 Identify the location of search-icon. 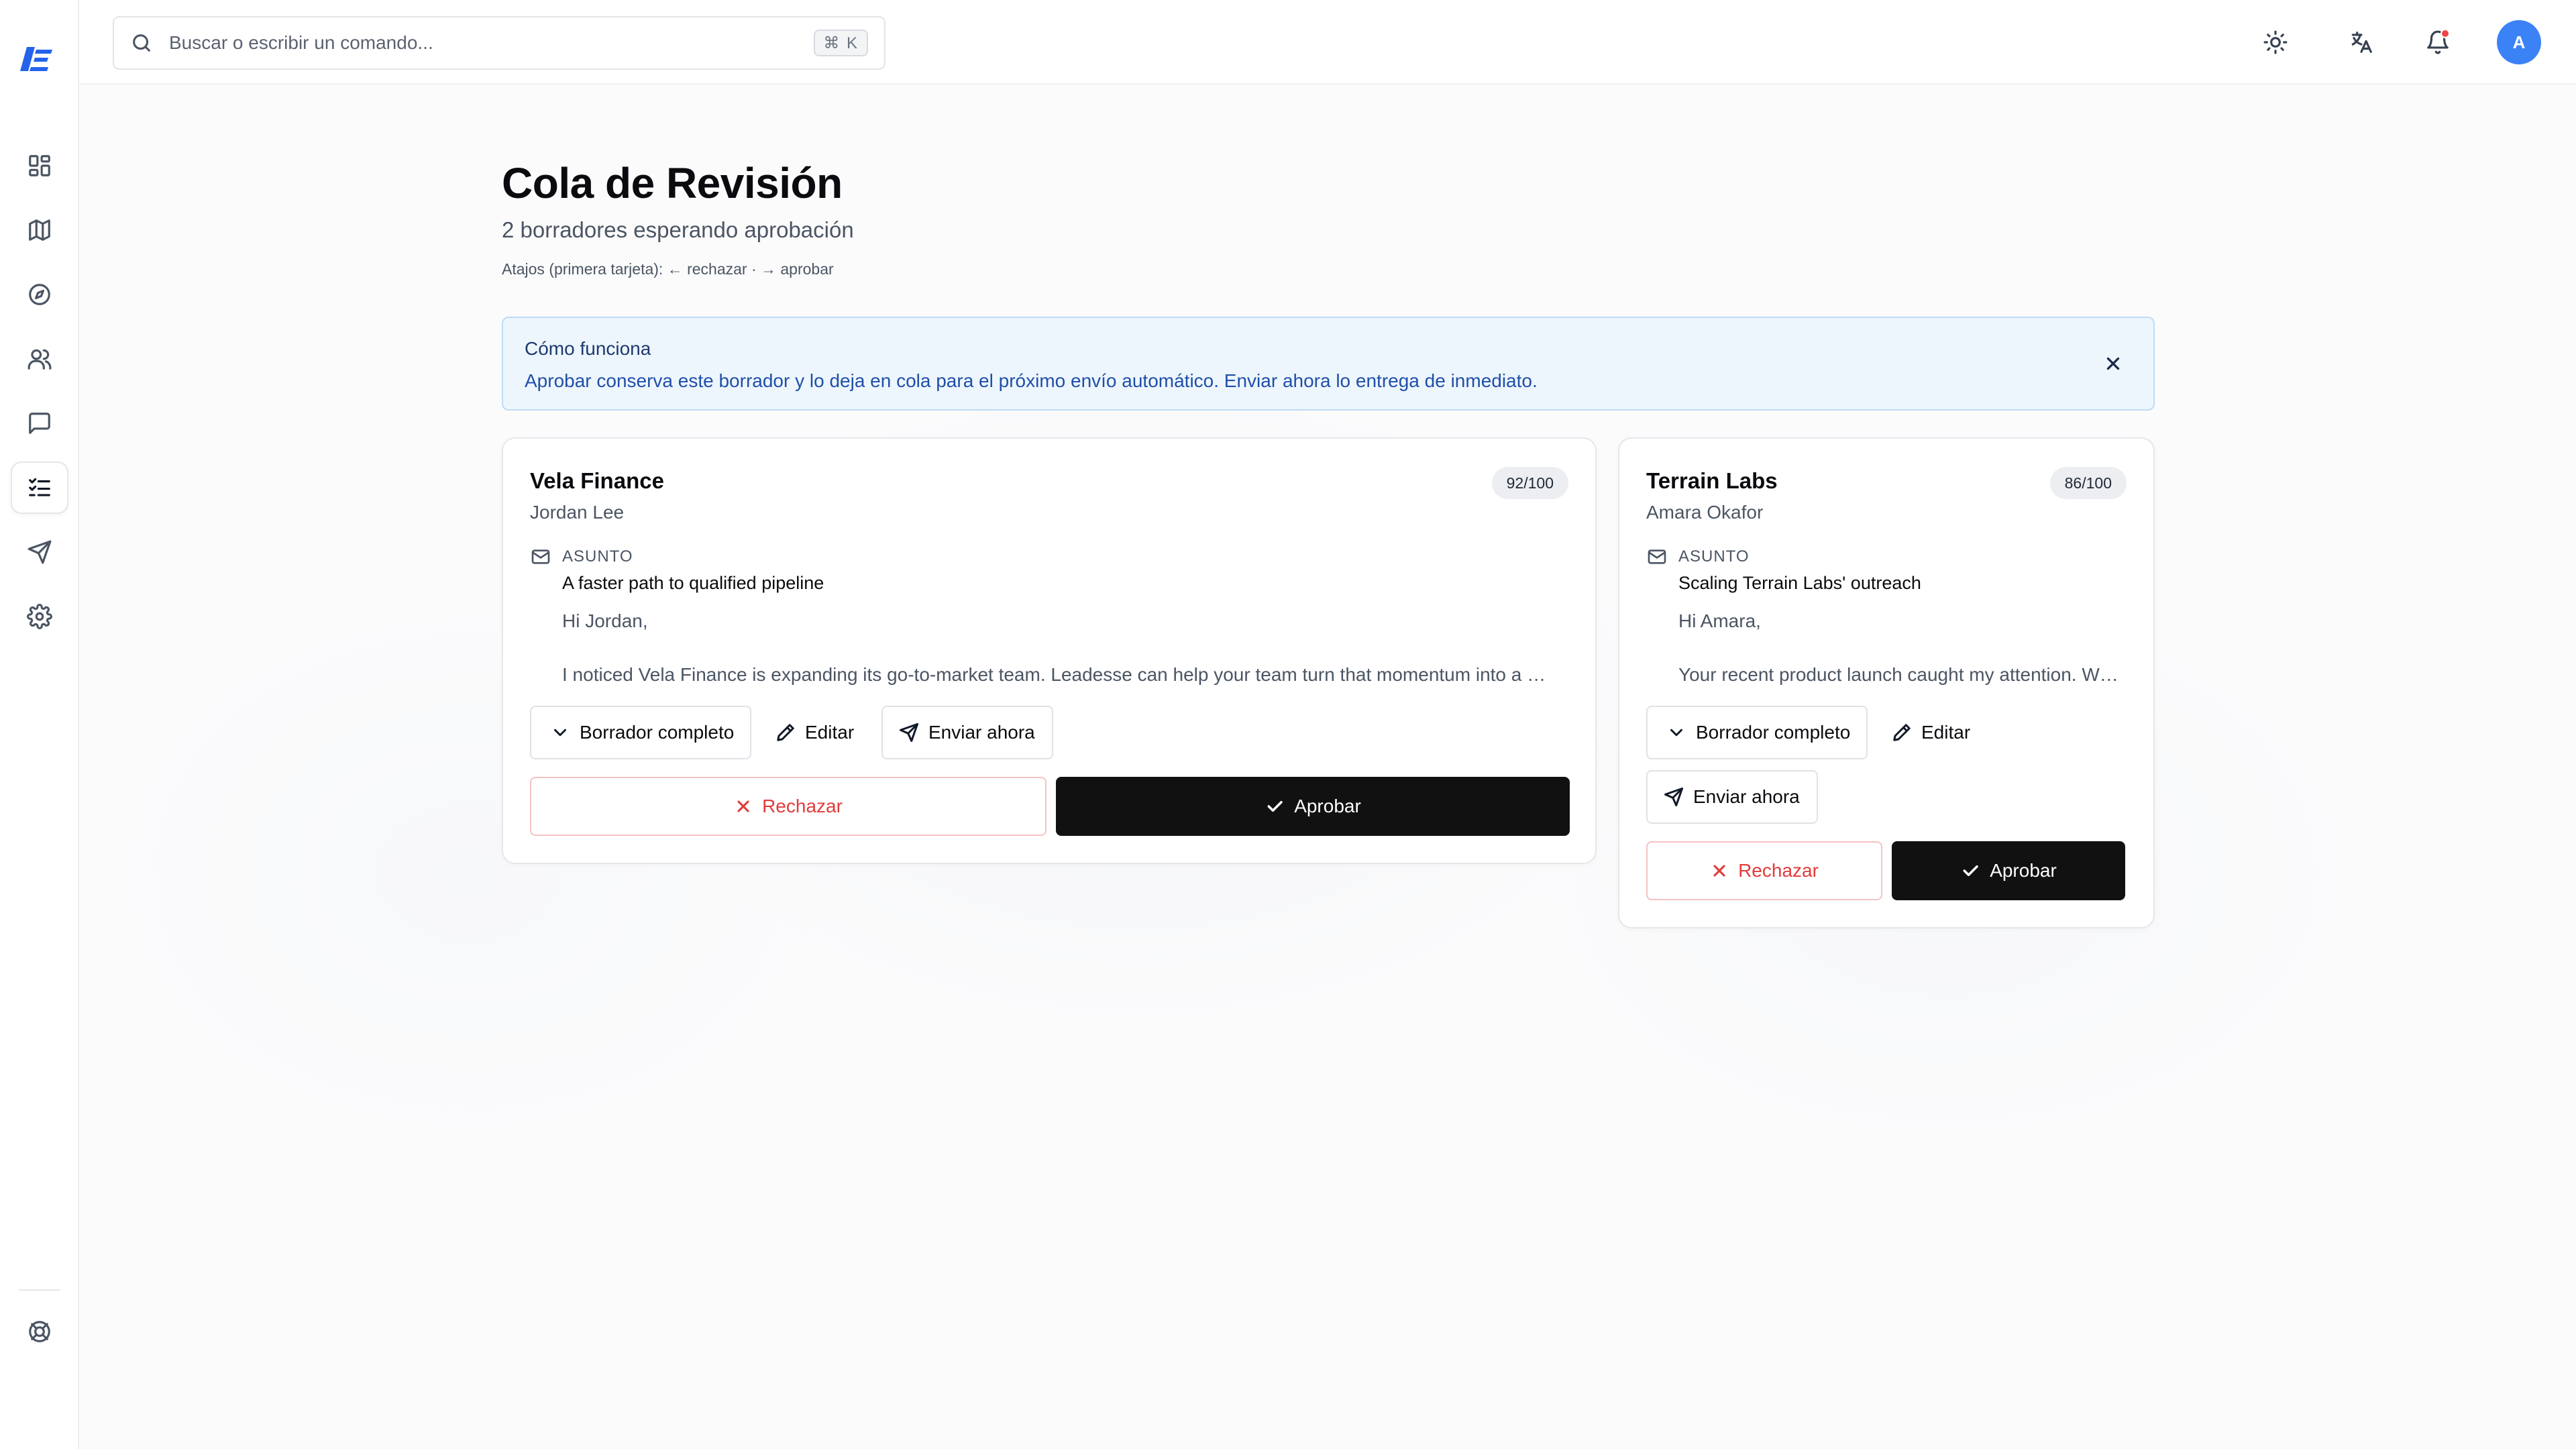
(141, 43).